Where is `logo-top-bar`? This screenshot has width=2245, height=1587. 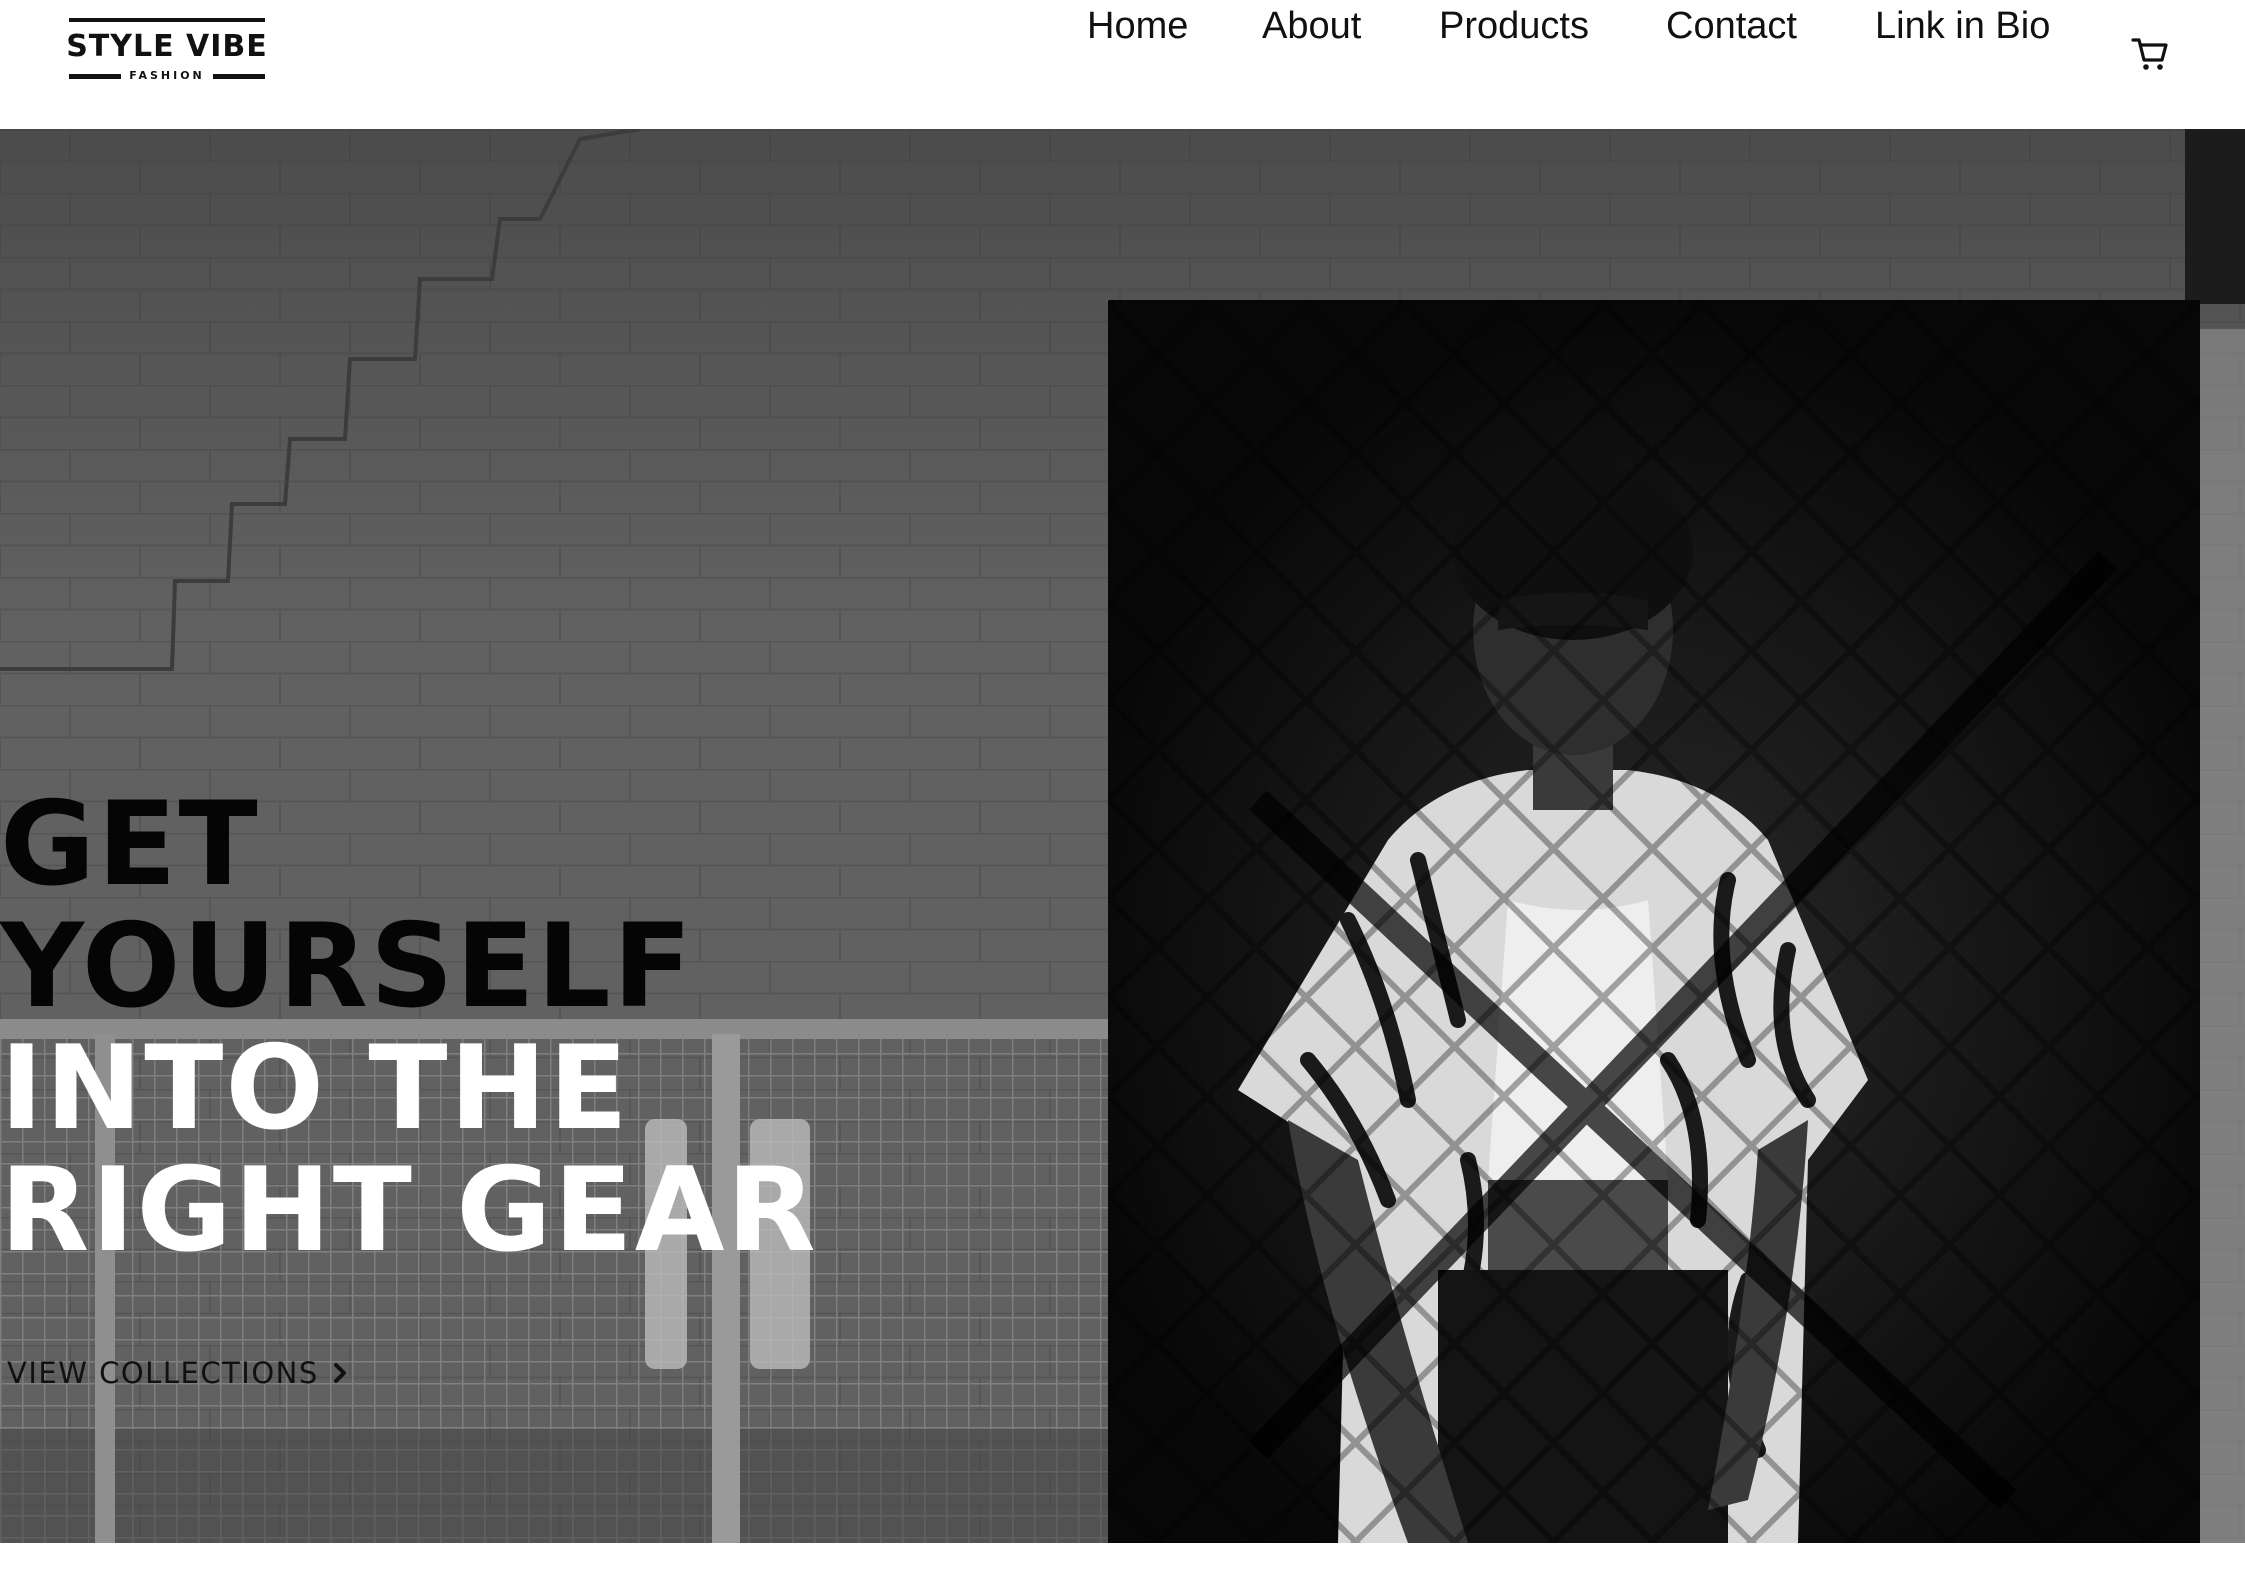 logo-top-bar is located at coordinates (167, 20).